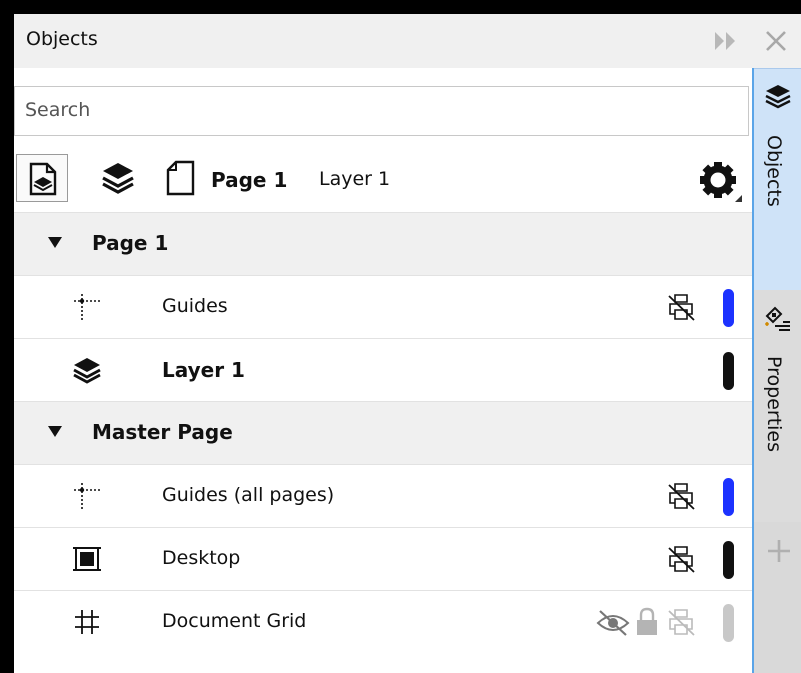 This screenshot has width=801, height=673. Describe the element at coordinates (248, 495) in the screenshot. I see `item-label: Guides (all pages)` at that location.